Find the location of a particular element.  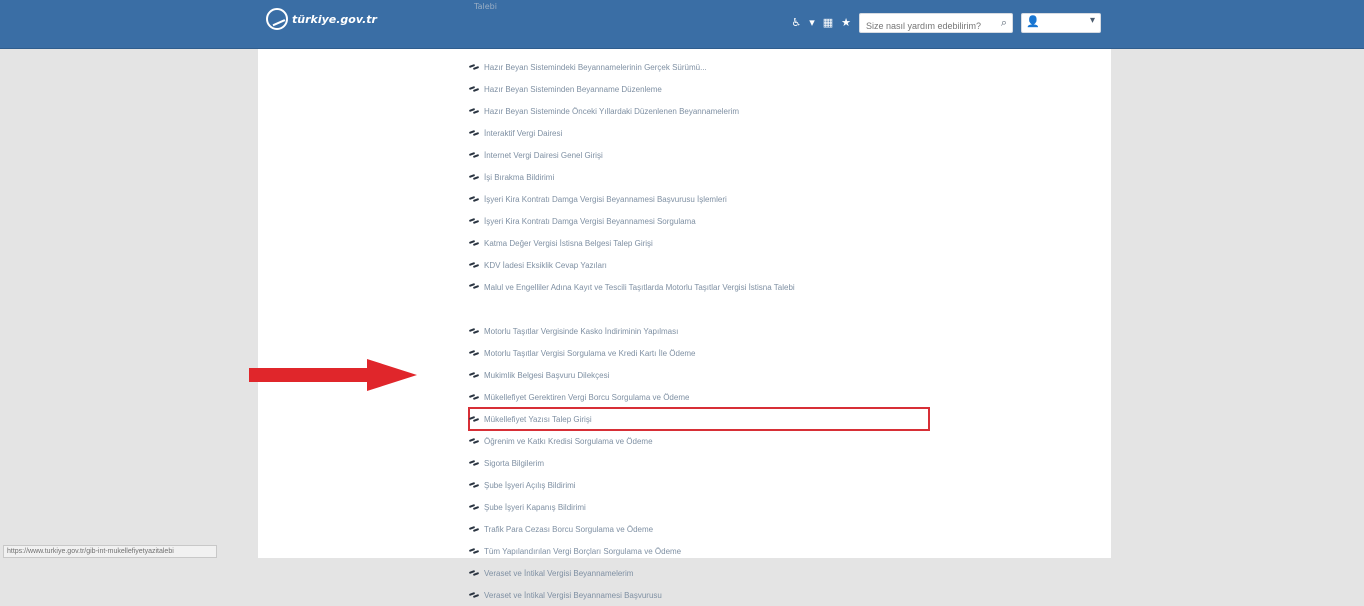

logo-mark-icon is located at coordinates (277, 19).